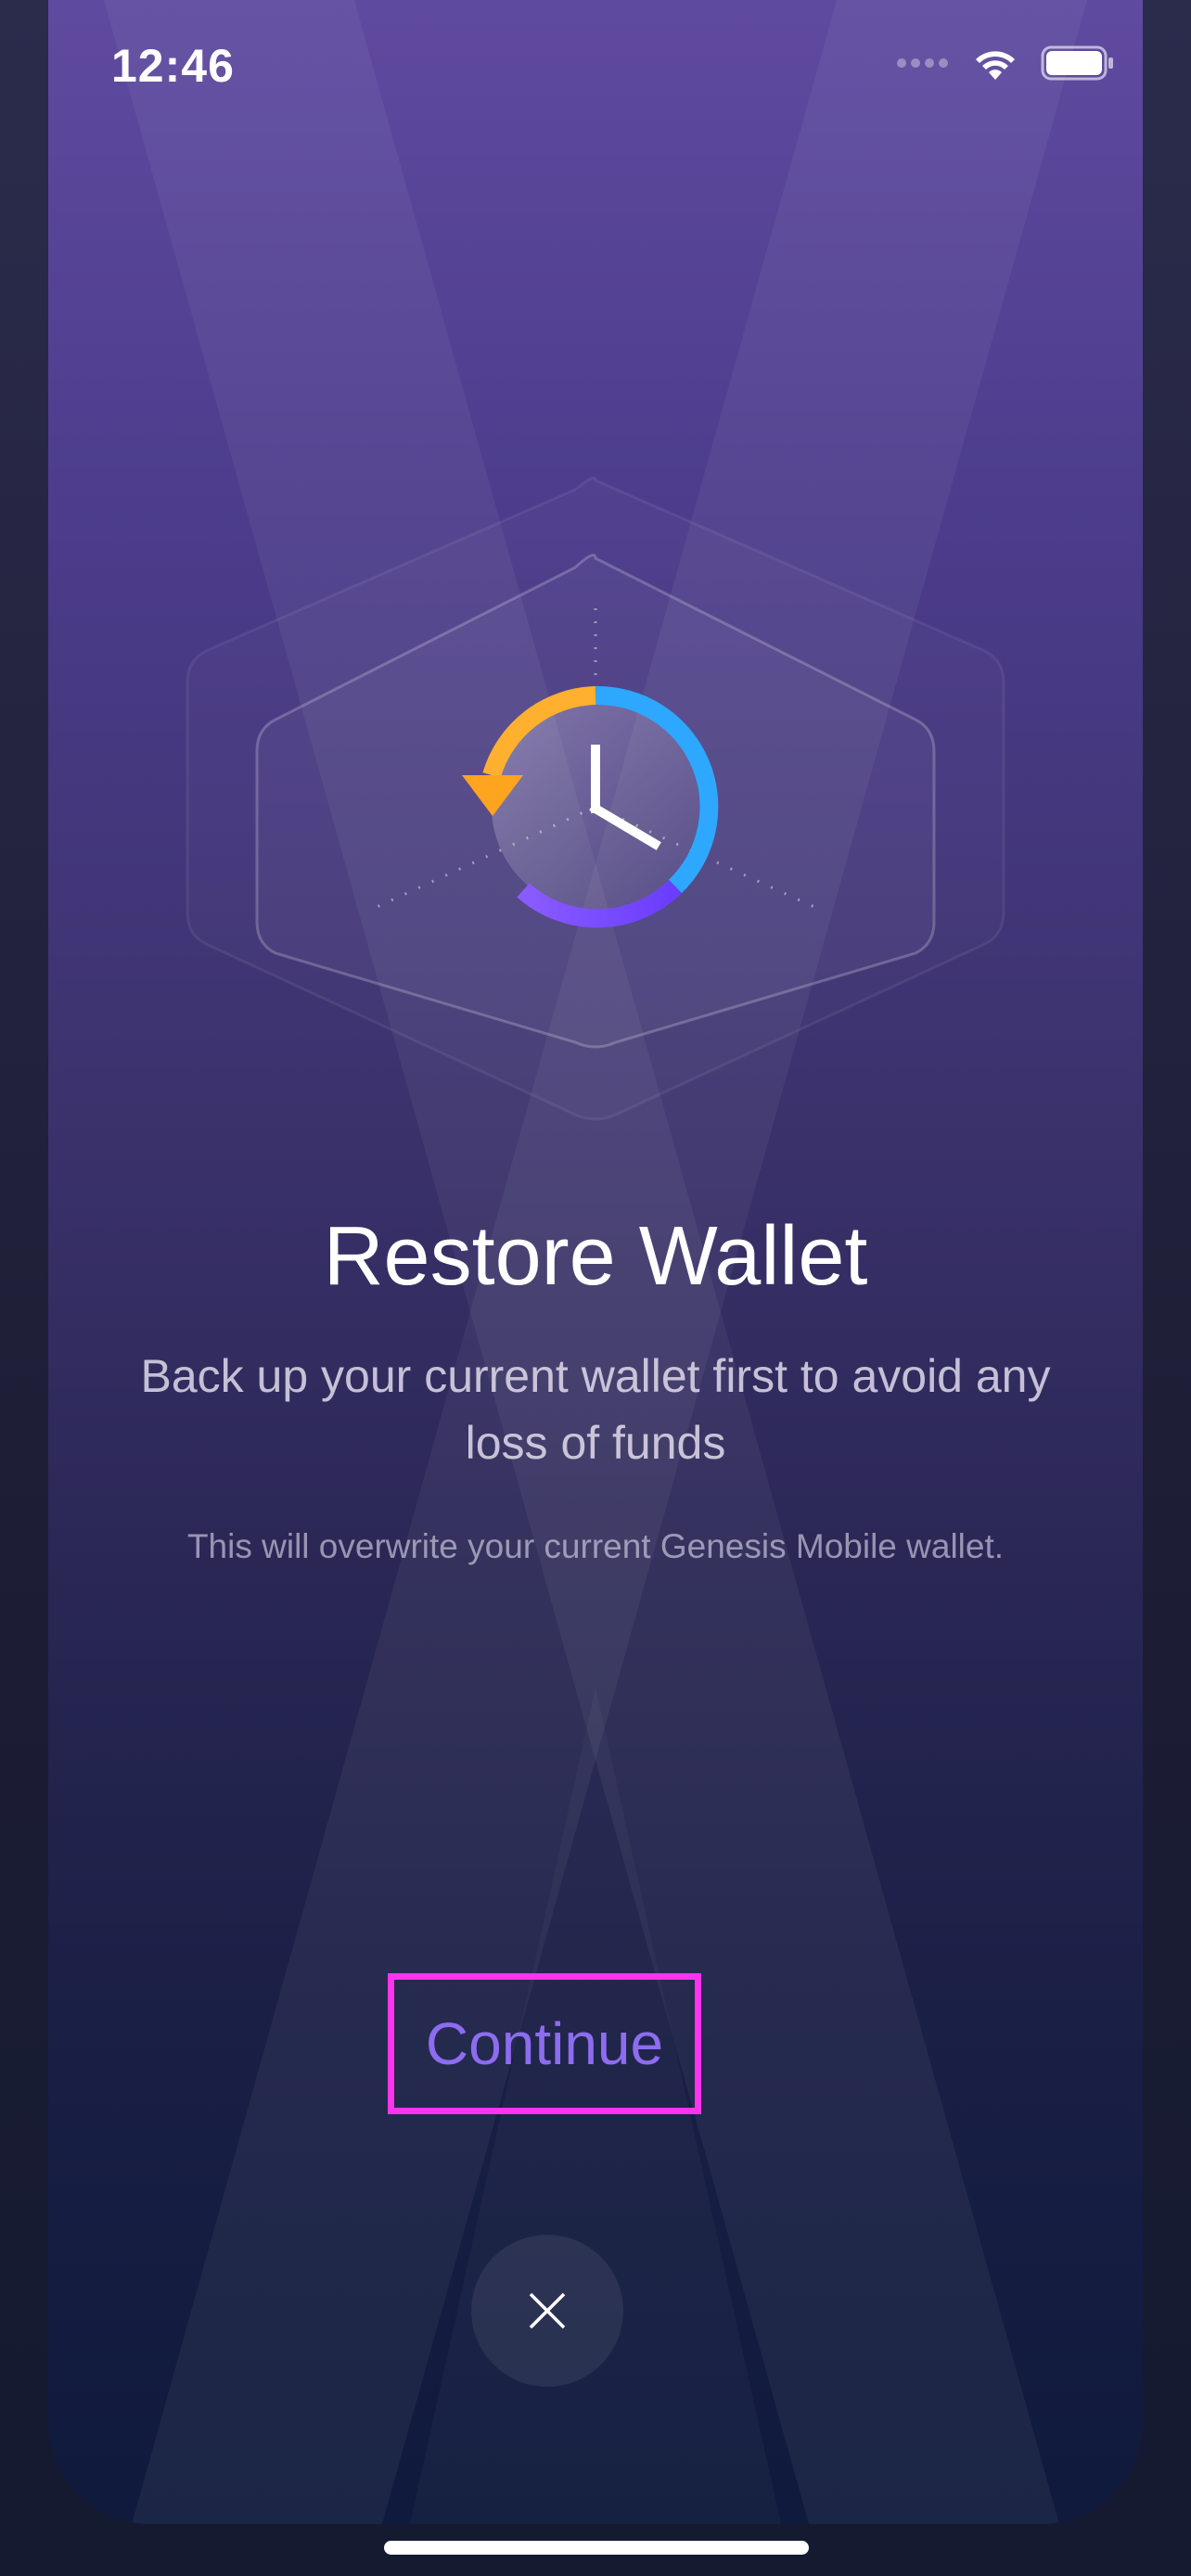 Image resolution: width=1191 pixels, height=2576 pixels. Describe the element at coordinates (996, 66) in the screenshot. I see `wifi-icon` at that location.